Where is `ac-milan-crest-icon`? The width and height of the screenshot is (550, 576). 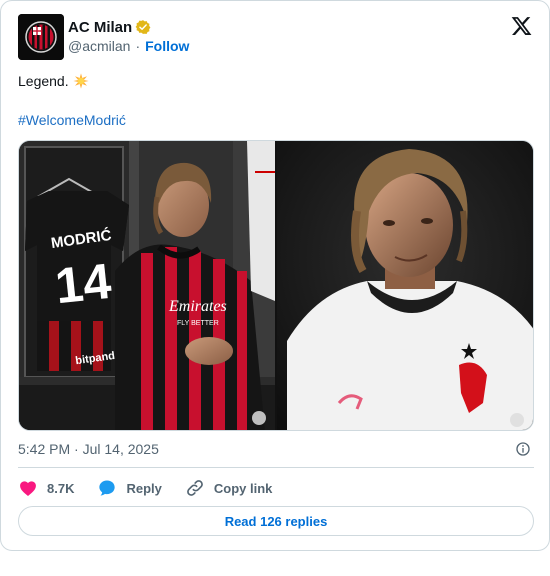
ac-milan-crest-icon is located at coordinates (41, 37).